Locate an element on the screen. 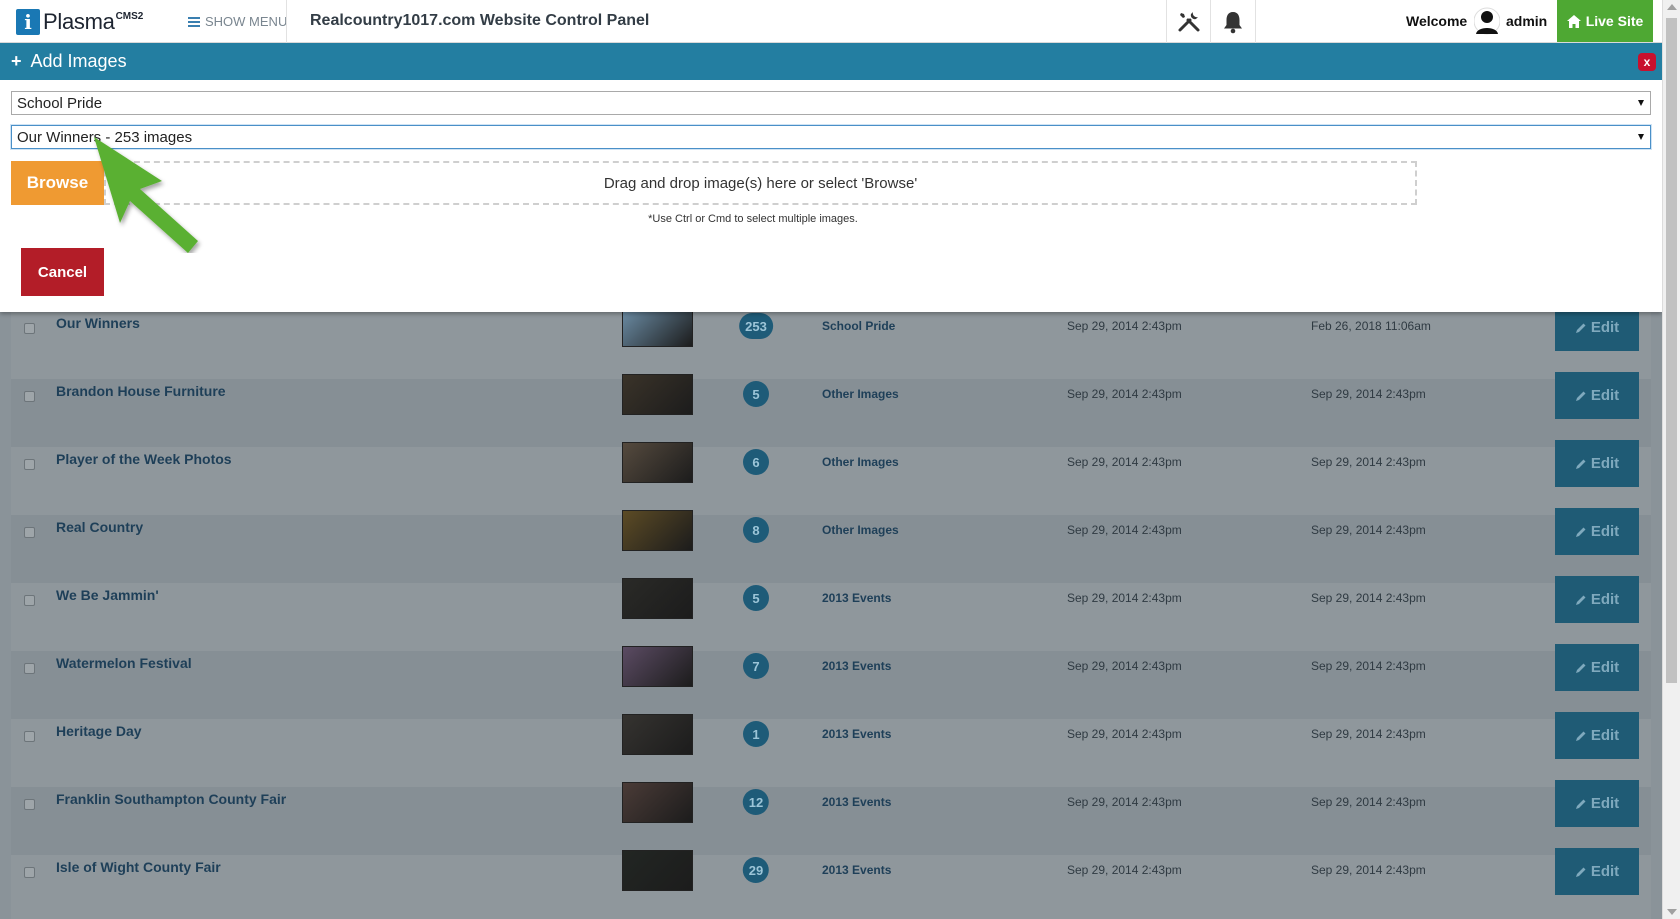 This screenshot has width=1680, height=919. bell-icon is located at coordinates (1233, 22).